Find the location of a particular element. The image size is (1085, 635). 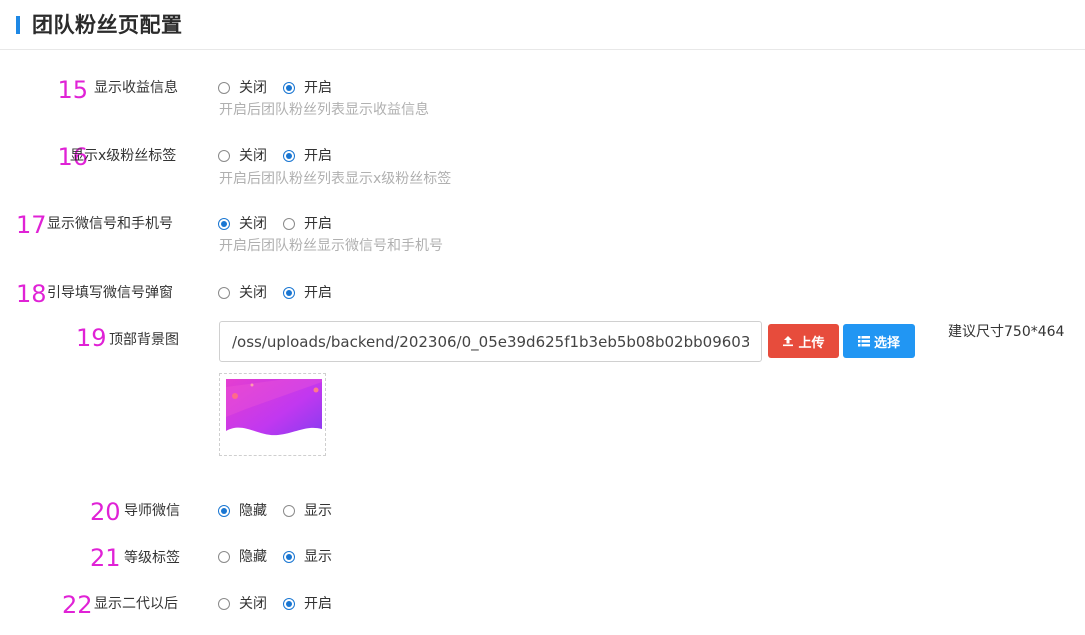

setting-hint: 开启后团队粉丝列表显示x级粉丝标签 is located at coordinates (335, 179).